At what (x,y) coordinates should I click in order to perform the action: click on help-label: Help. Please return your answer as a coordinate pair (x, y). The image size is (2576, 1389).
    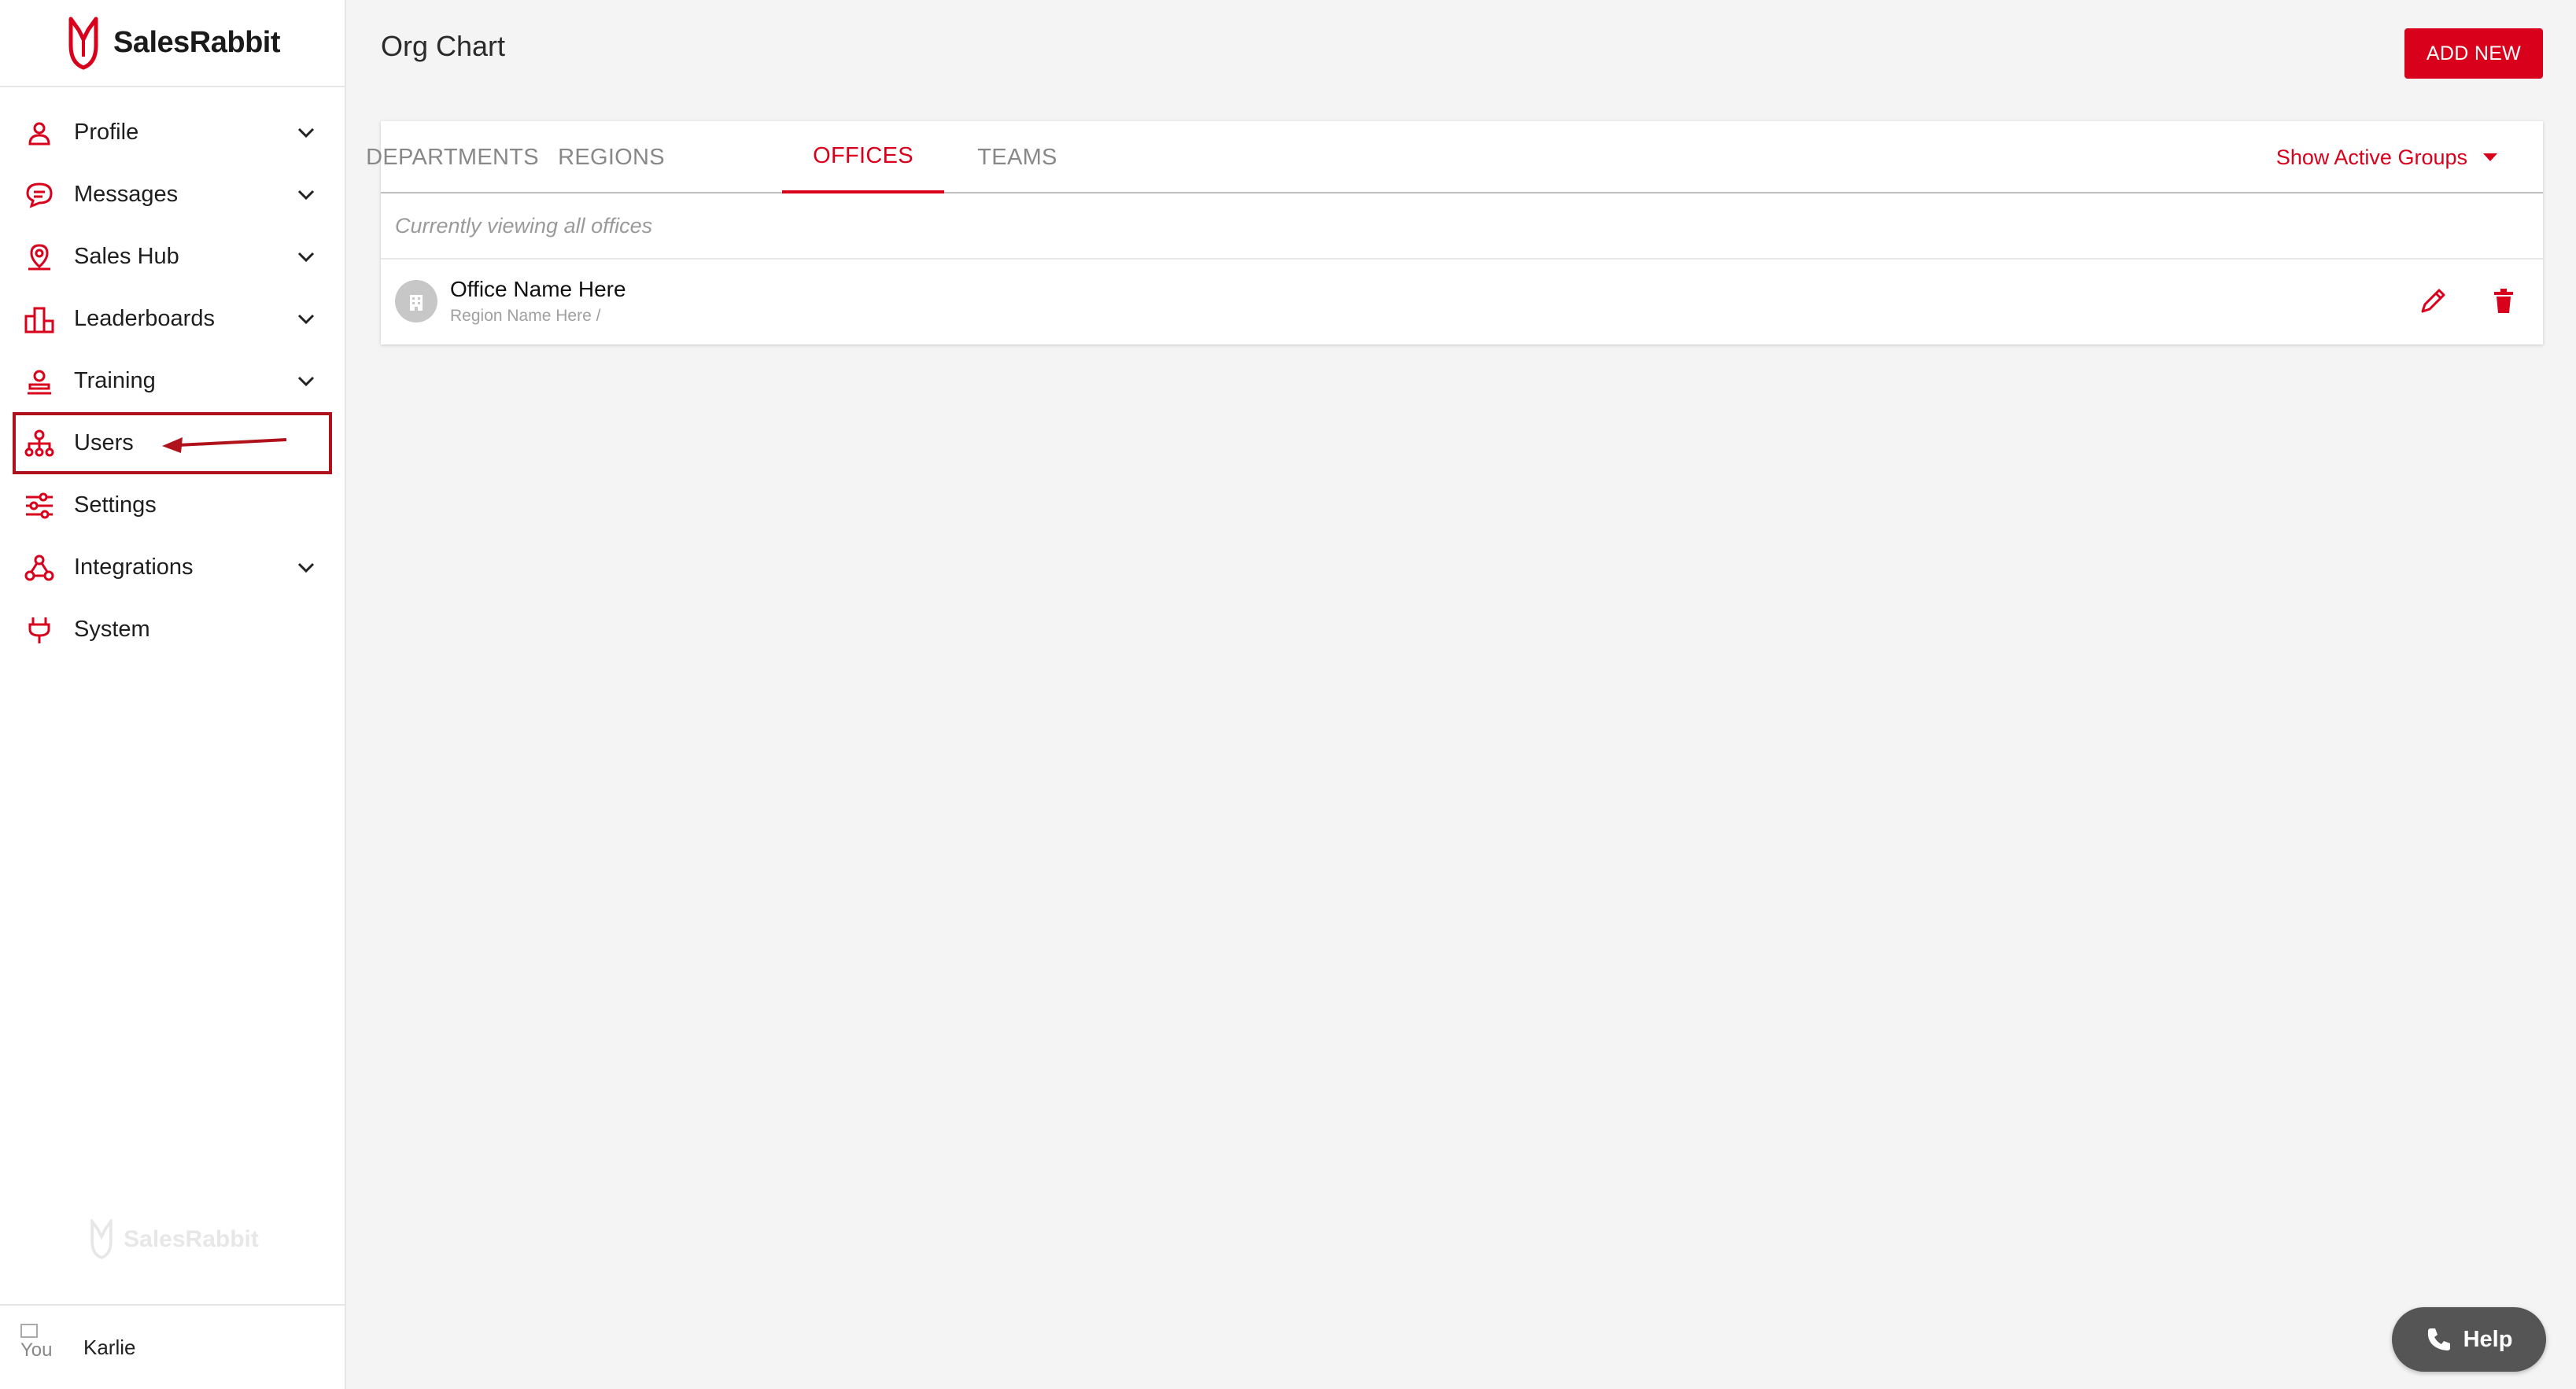
    Looking at the image, I should click on (2488, 1339).